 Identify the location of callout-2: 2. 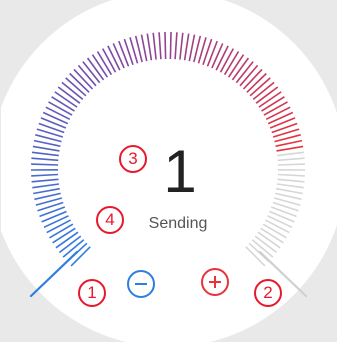
(268, 293).